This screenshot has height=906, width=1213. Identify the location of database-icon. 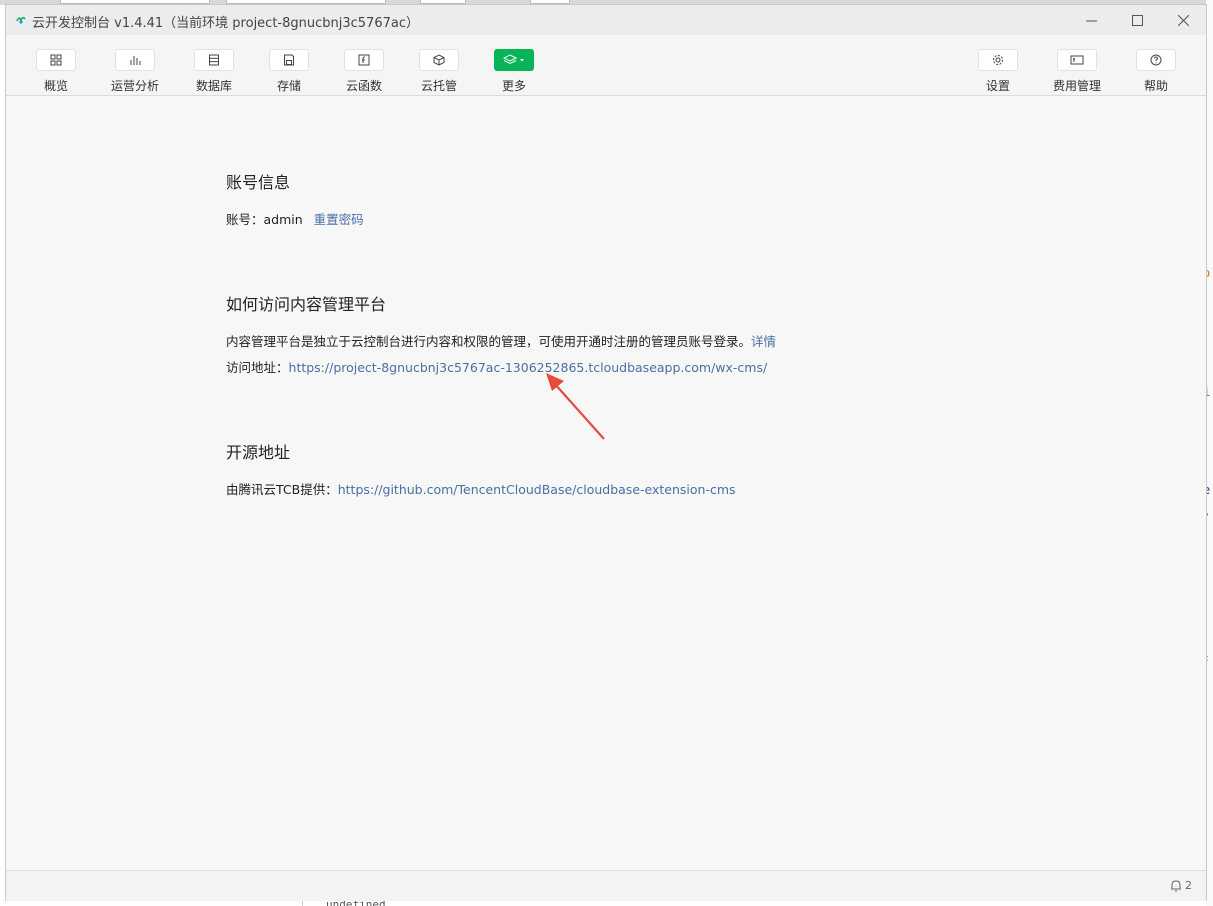
(214, 60).